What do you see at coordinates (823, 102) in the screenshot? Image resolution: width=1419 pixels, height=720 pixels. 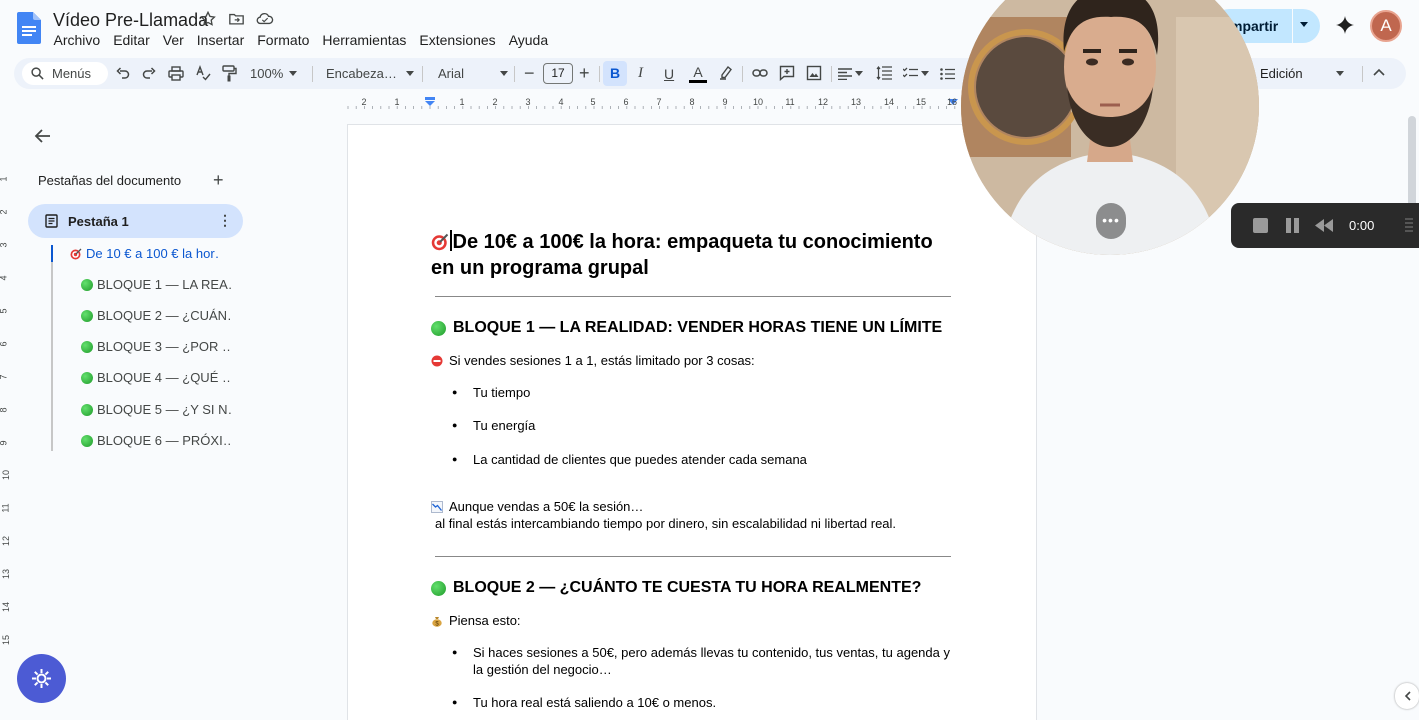 I see `ruler-number: 12` at bounding box center [823, 102].